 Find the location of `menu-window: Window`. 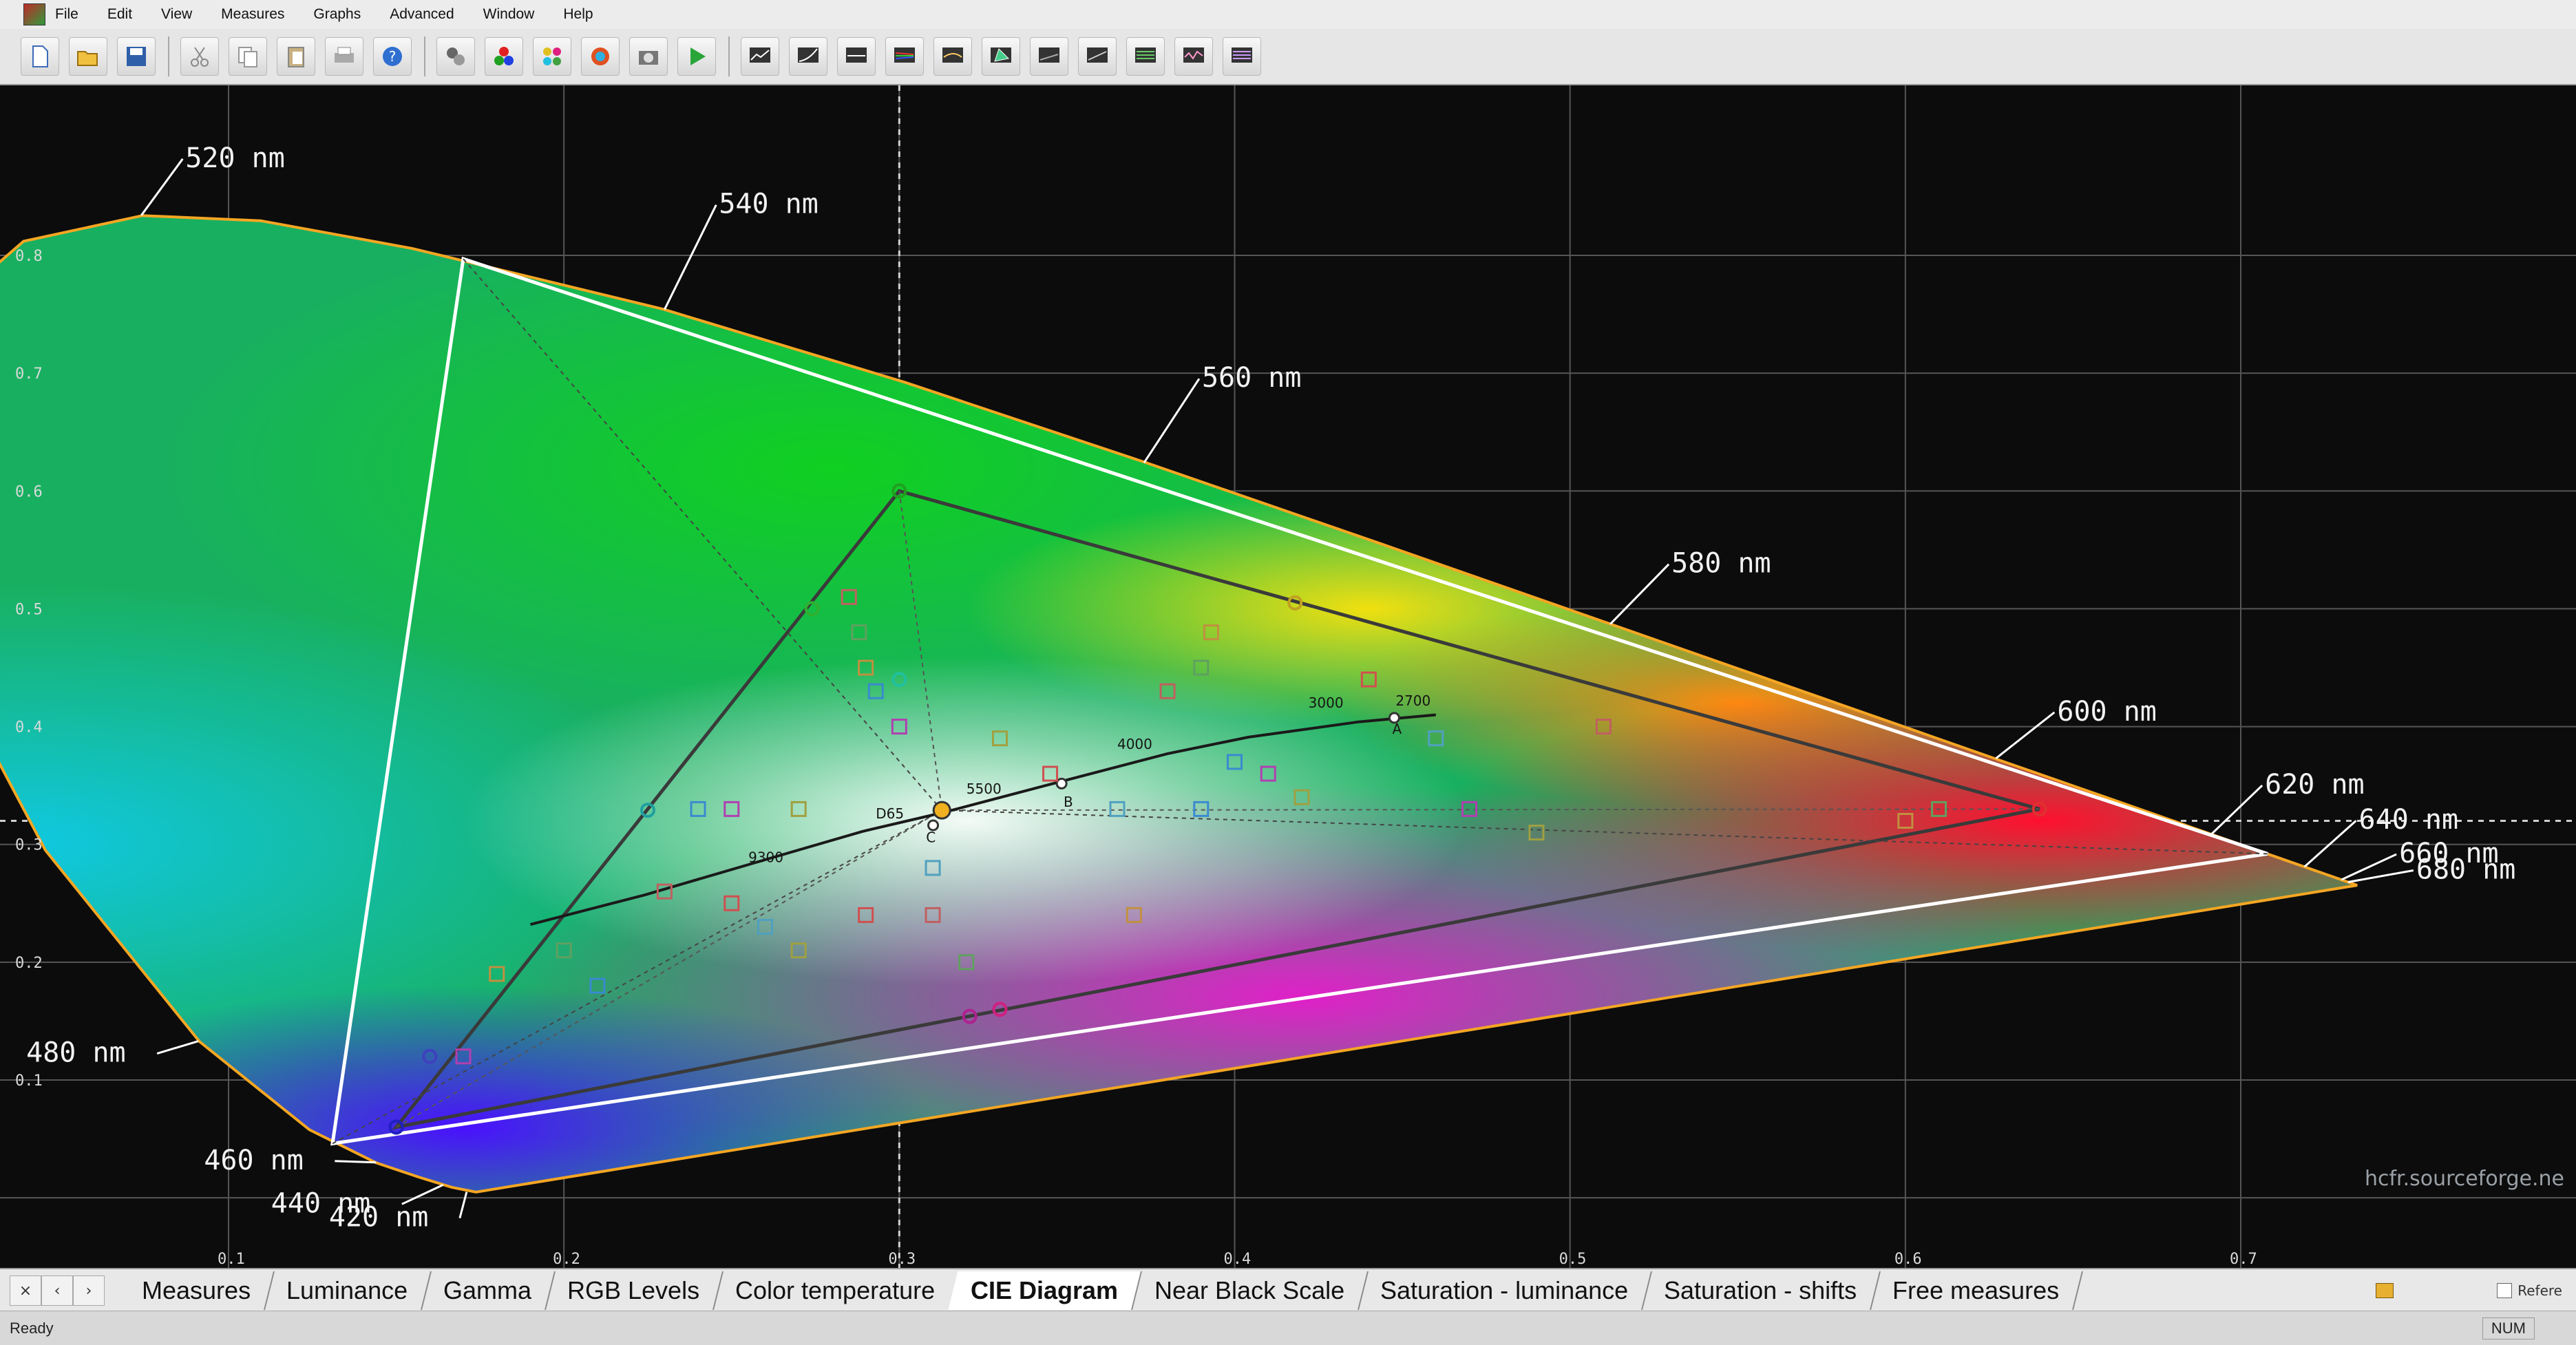

menu-window: Window is located at coordinates (509, 14).